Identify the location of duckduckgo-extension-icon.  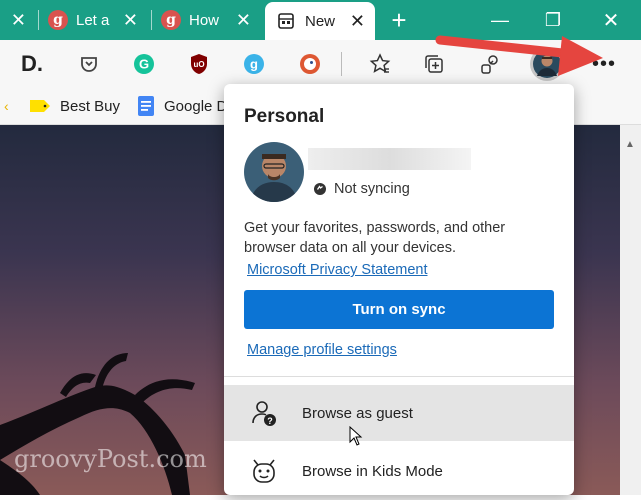
(310, 64).